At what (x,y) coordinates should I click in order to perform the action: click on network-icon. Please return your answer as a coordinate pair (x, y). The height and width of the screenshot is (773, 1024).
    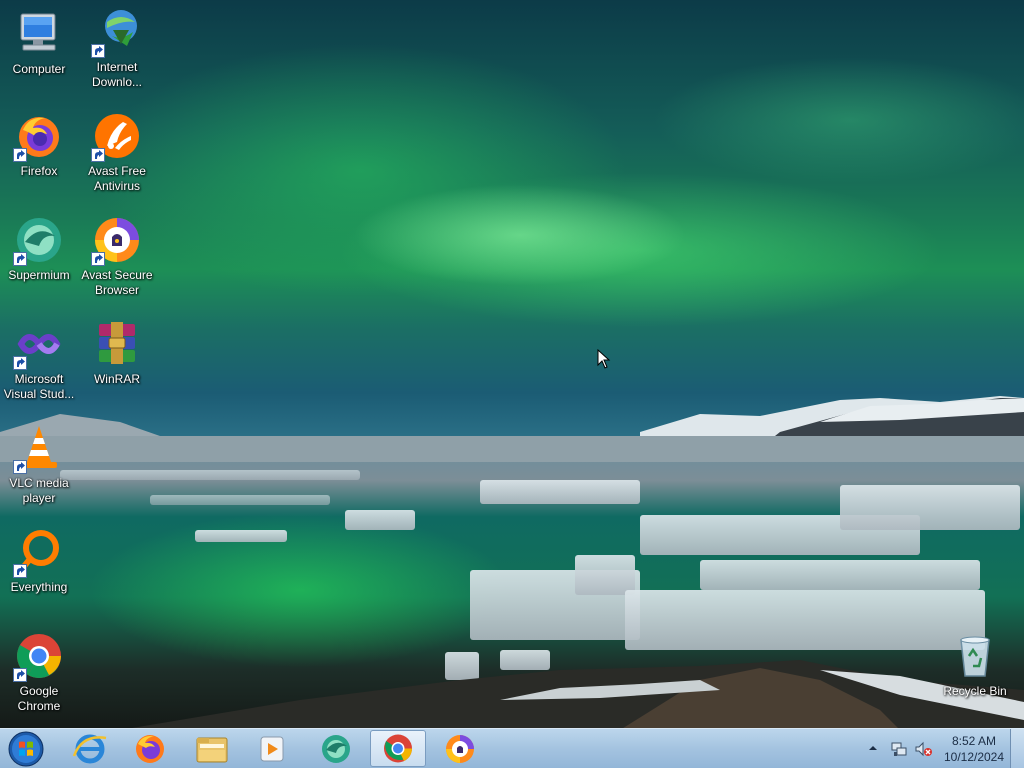
    Looking at the image, I should click on (899, 749).